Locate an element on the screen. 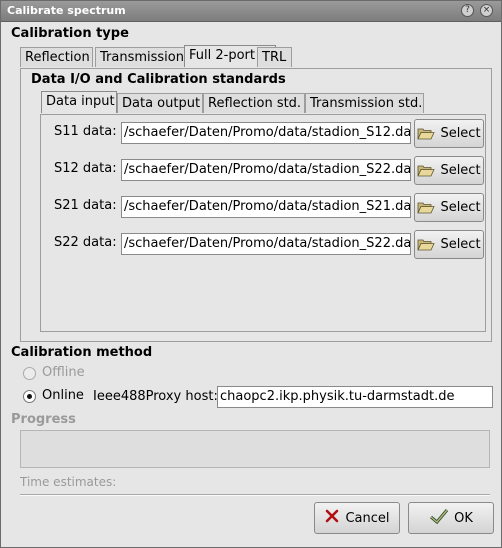 The height and width of the screenshot is (548, 502). radio-selected-dot is located at coordinates (29, 396).